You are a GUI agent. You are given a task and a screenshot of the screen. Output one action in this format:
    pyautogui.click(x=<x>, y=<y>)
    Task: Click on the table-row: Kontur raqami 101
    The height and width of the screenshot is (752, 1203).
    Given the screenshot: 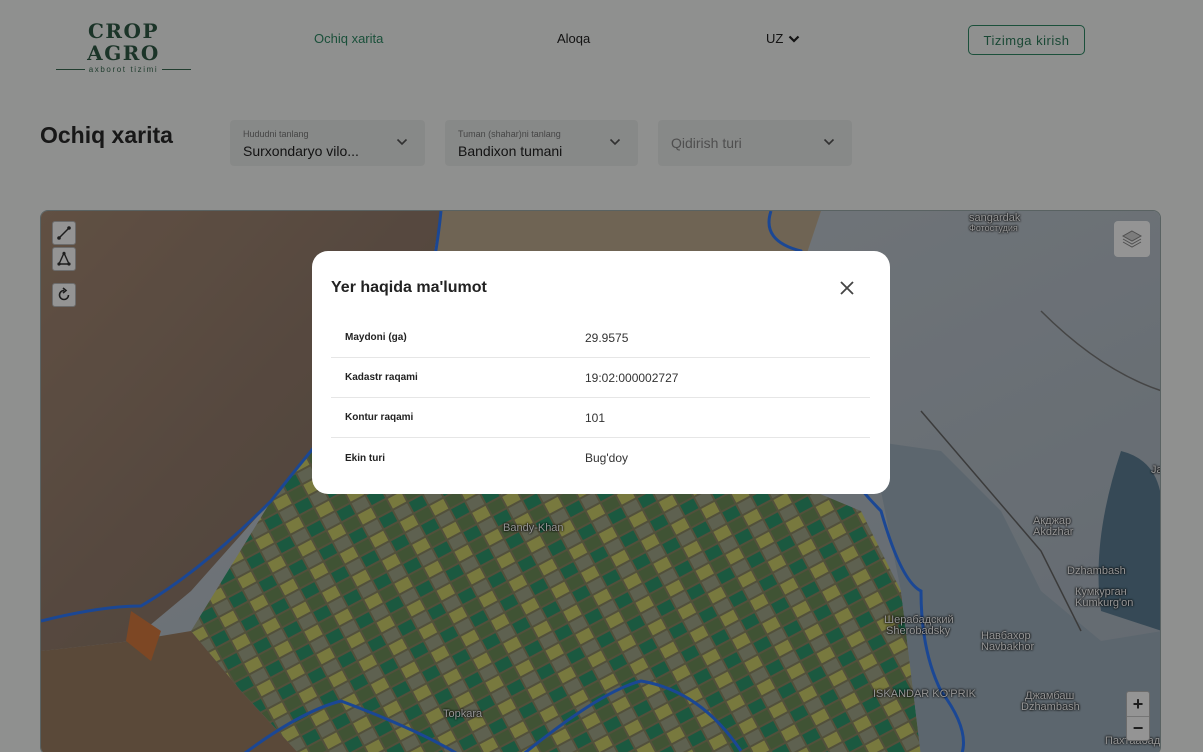 What is the action you would take?
    pyautogui.click(x=600, y=418)
    